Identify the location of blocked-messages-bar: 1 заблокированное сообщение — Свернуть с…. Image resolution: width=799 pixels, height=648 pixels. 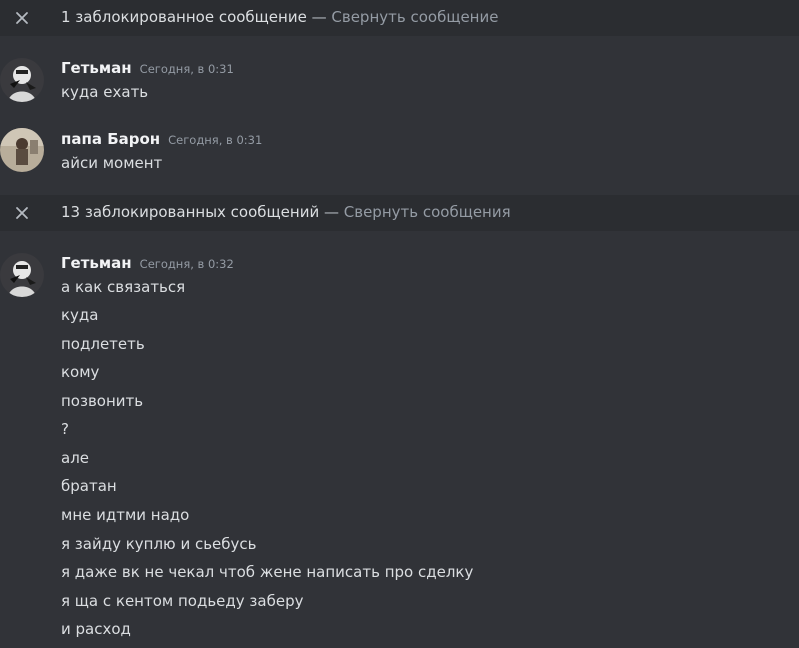
(399, 18).